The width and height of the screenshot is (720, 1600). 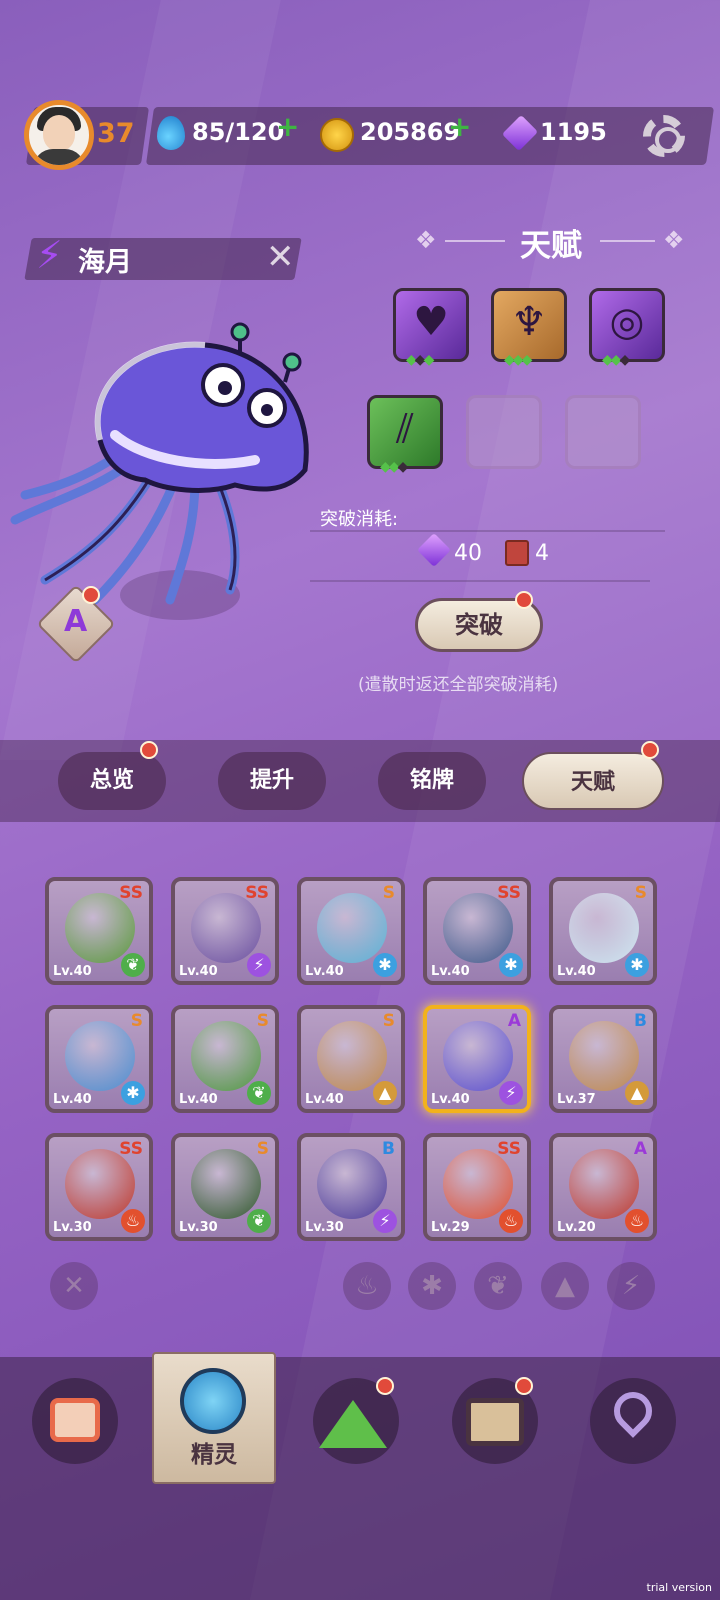 What do you see at coordinates (74, 1286) in the screenshot?
I see `clear-filter-button: ✕` at bounding box center [74, 1286].